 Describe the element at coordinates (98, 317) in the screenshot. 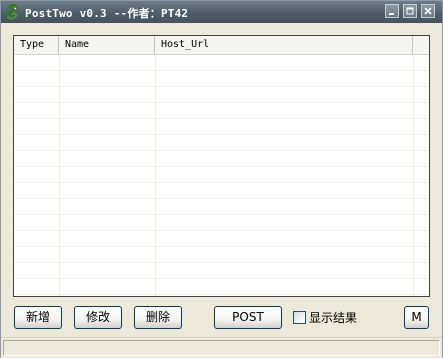

I see `edit-button: 修改` at that location.